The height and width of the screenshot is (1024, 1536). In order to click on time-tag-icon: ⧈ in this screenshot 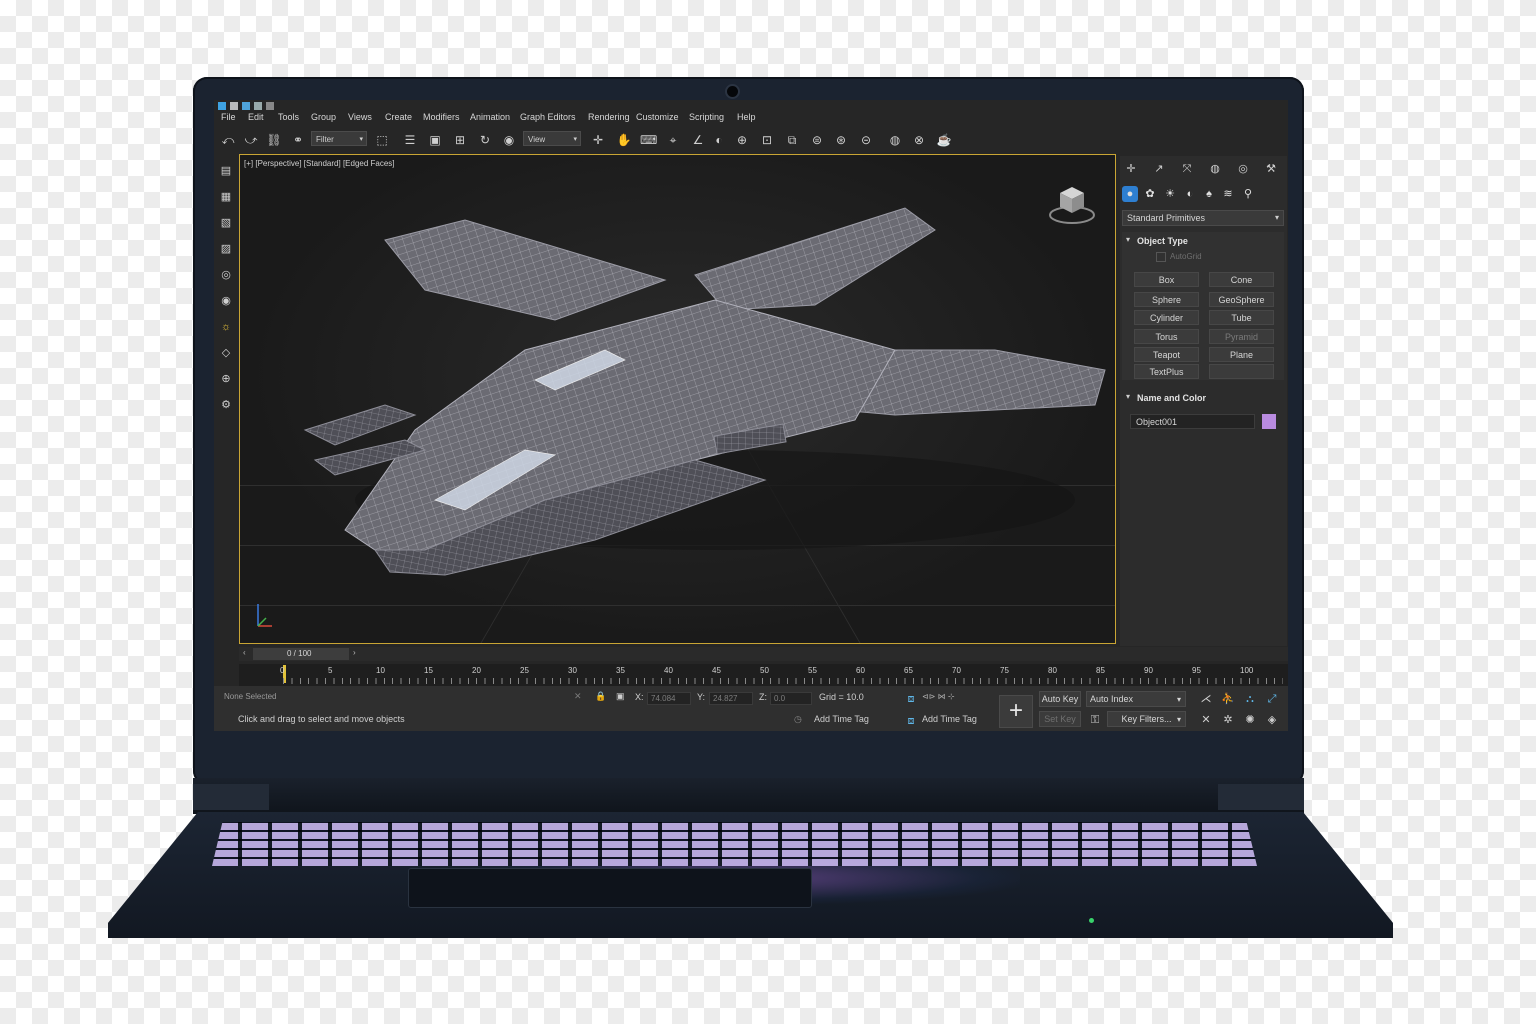, I will do `click(911, 721)`.